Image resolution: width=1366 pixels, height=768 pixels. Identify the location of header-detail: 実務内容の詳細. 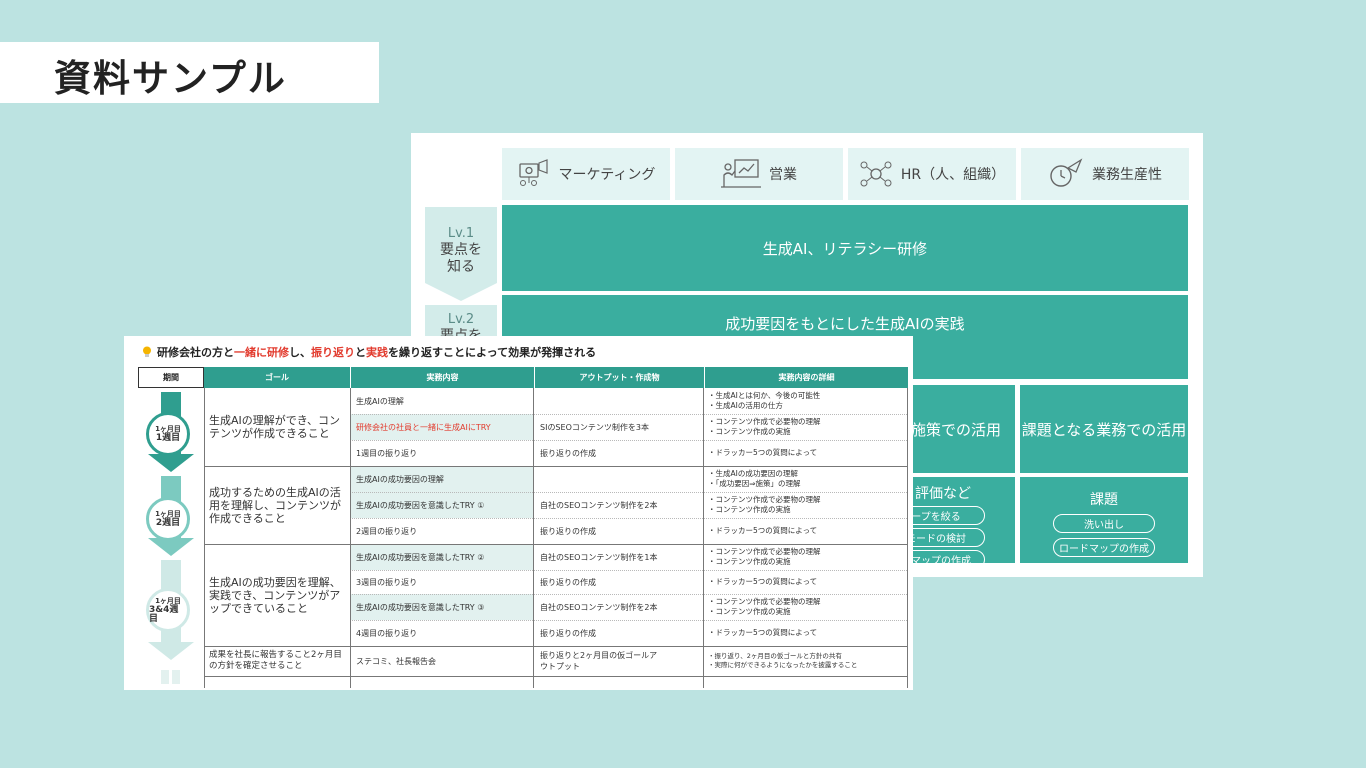
(806, 377).